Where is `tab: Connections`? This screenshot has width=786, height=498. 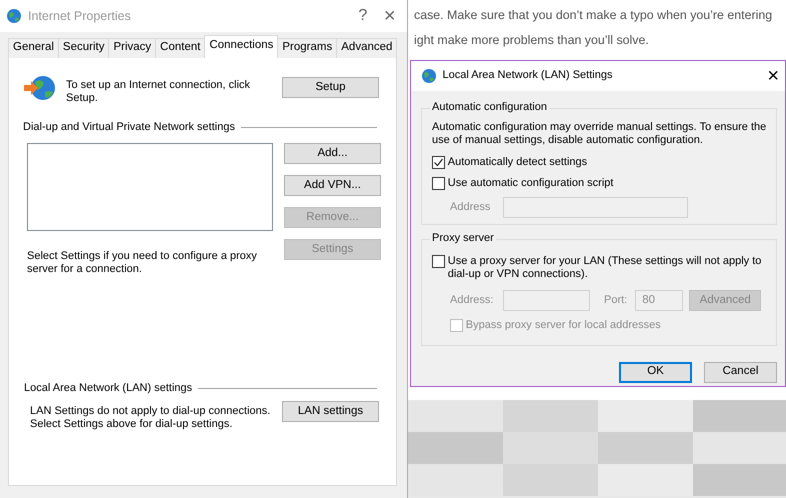
tab: Connections is located at coordinates (241, 46).